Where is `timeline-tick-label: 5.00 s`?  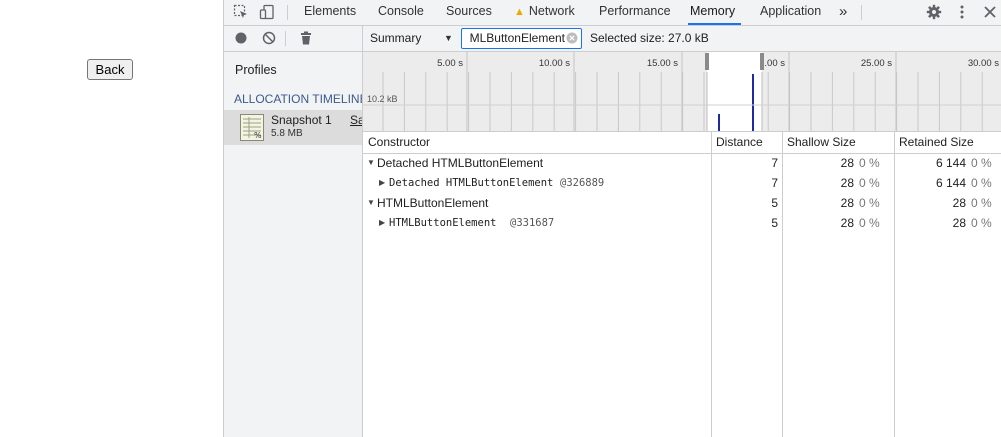
timeline-tick-label: 5.00 s is located at coordinates (450, 63).